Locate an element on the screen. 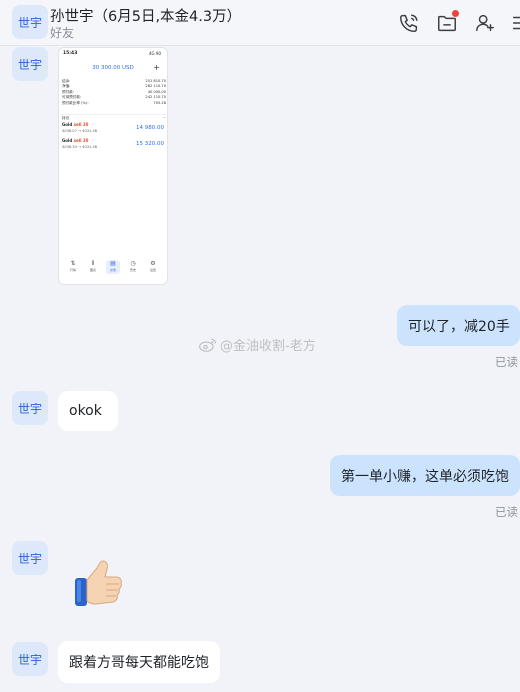  message-bubble-incoming: okok is located at coordinates (88, 411).